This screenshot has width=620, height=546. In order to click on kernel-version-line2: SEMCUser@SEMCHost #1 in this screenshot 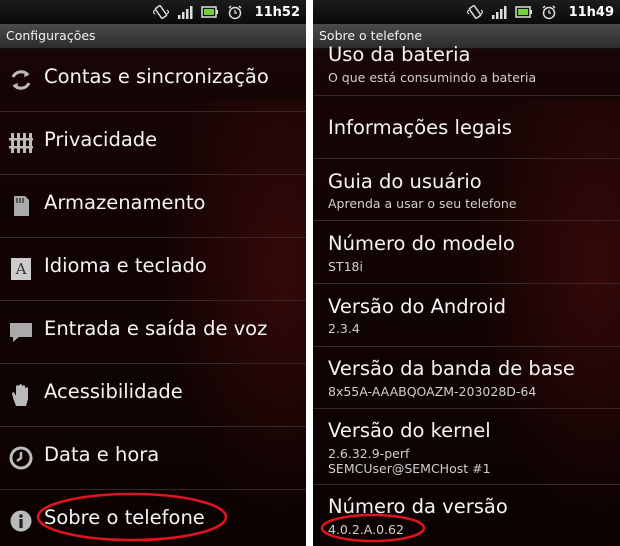, I will do `click(409, 468)`.